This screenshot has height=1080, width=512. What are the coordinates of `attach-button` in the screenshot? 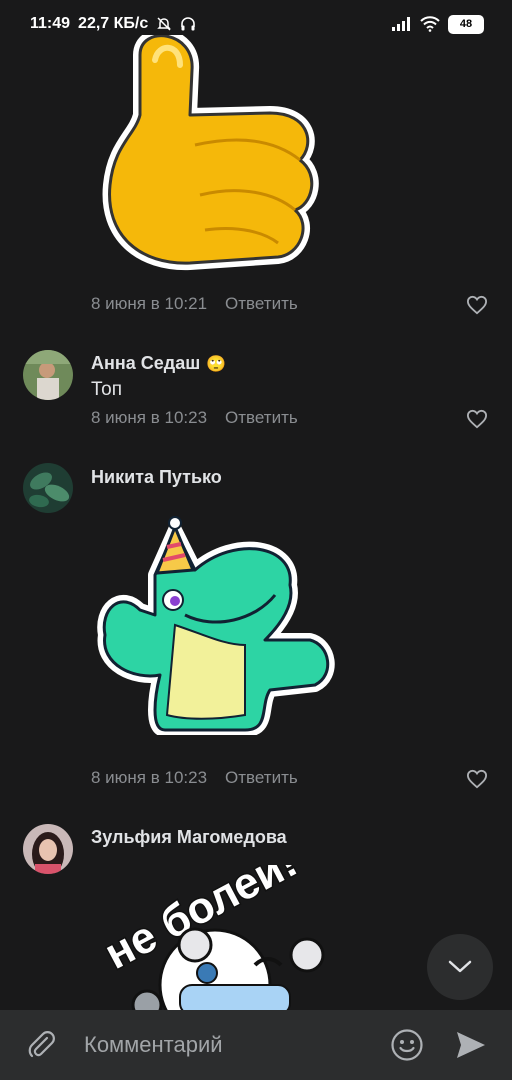 It's located at (41, 1045).